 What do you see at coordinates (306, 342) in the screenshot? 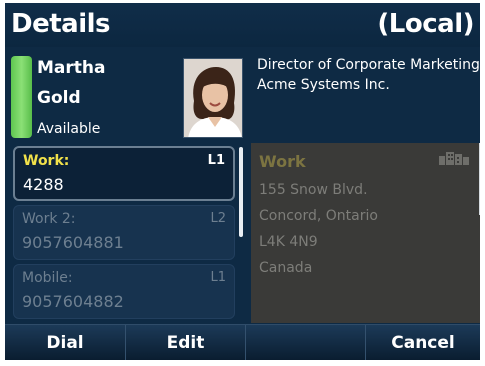
I see `empty-softkey` at bounding box center [306, 342].